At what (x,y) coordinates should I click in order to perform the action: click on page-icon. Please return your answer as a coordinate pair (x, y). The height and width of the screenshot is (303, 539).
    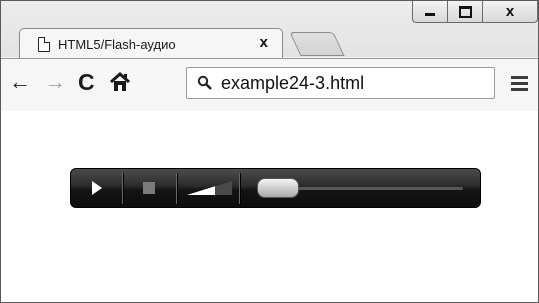
    Looking at the image, I should click on (44, 44).